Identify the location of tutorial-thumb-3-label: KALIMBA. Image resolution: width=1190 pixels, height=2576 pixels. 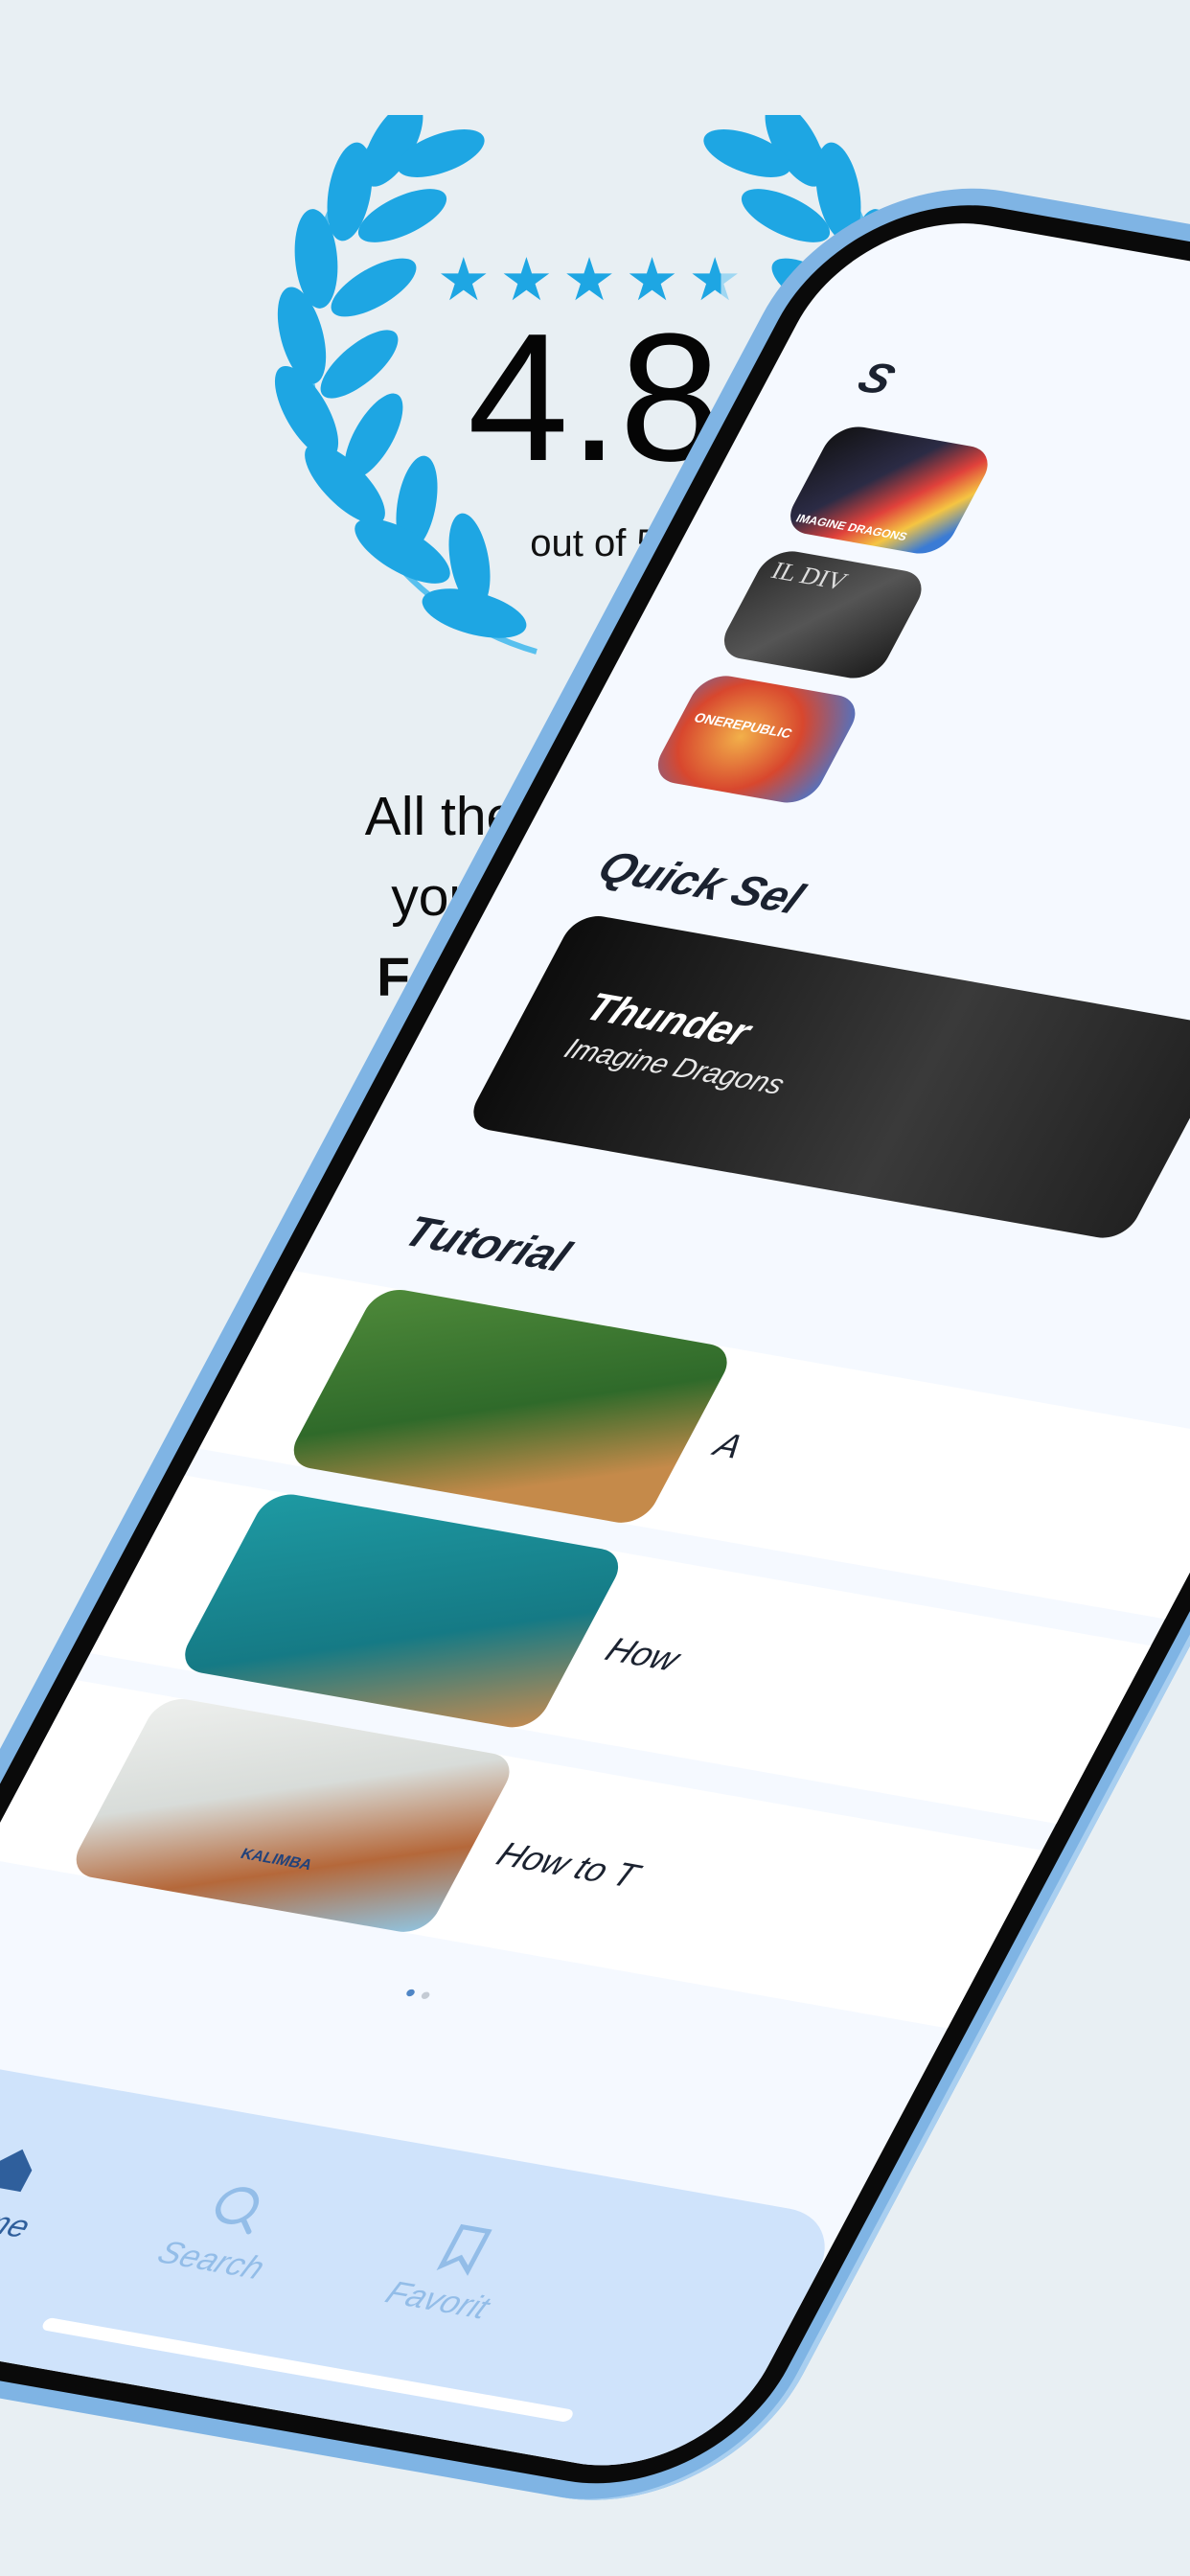
(276, 1860).